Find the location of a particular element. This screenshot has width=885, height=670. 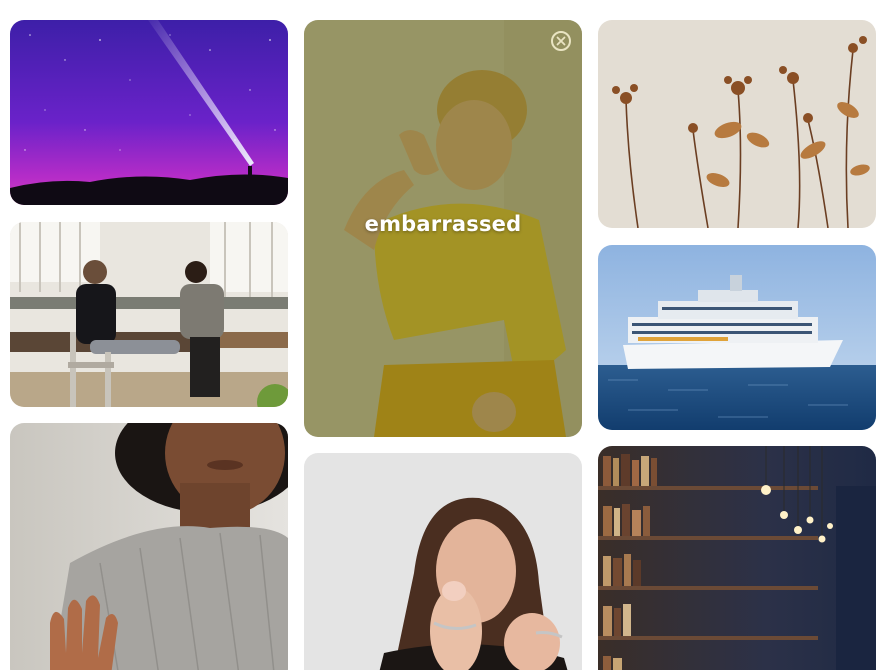

dried-flowers-photo is located at coordinates (737, 124).